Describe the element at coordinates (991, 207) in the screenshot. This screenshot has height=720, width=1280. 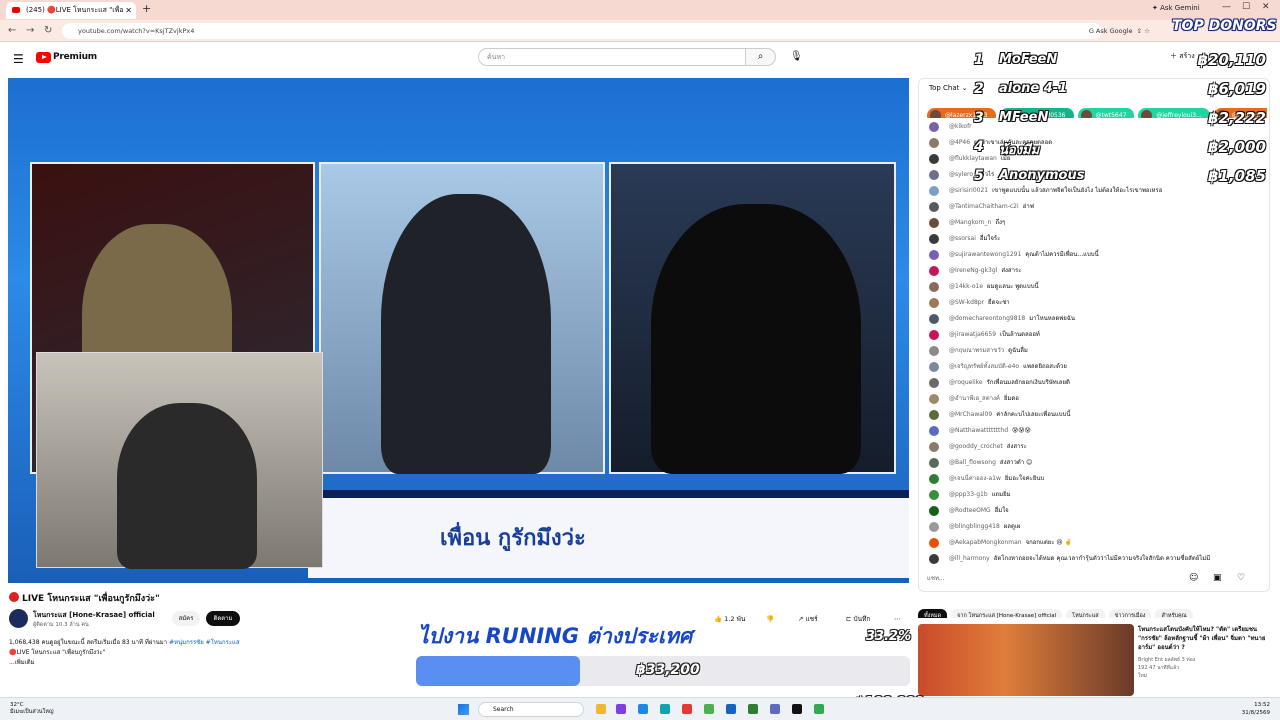
I see `chat-author: @TantimaChaitham-c2i ฮ่าฟ` at that location.